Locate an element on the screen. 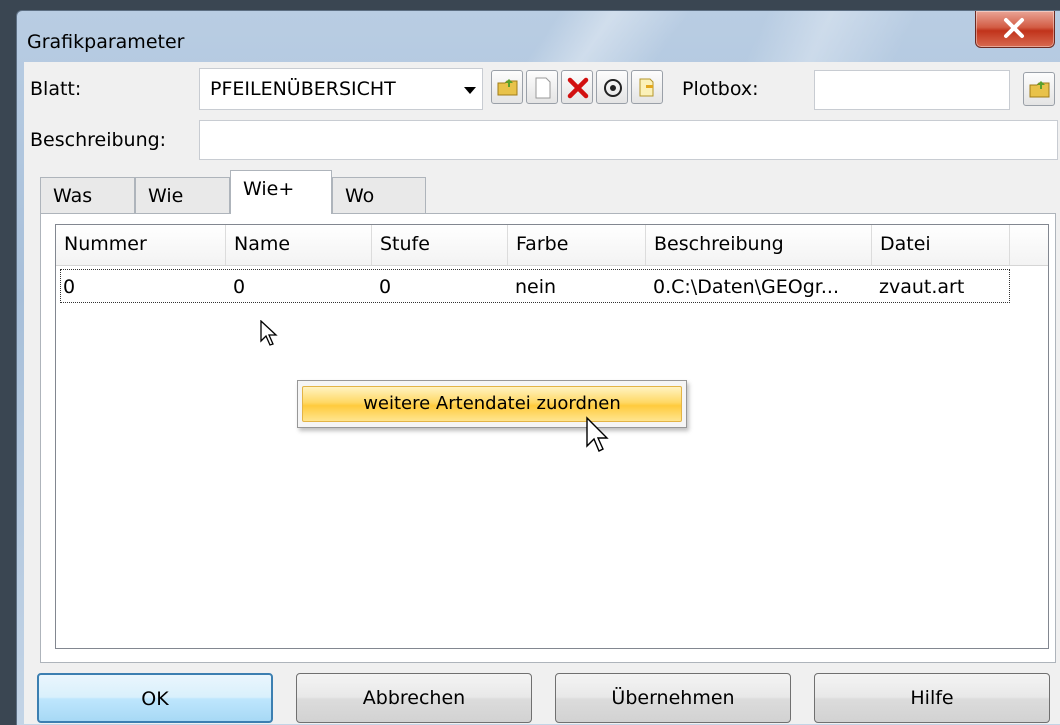 The width and height of the screenshot is (1060, 725). beschreibung-label: Beschreibung: is located at coordinates (98, 140).